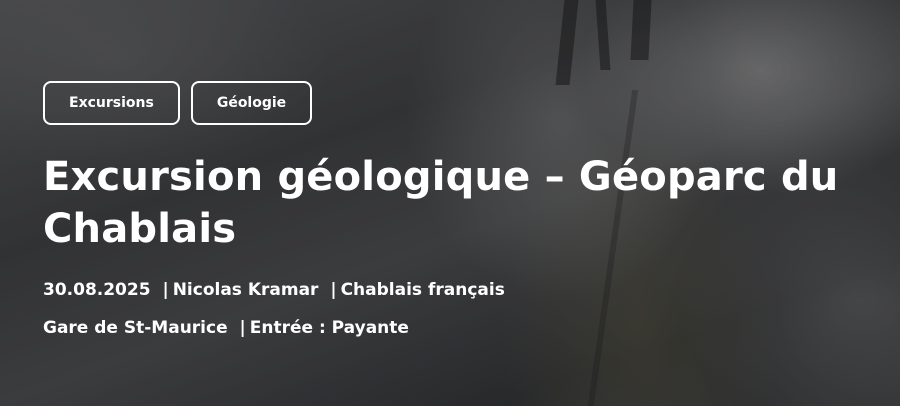 The image size is (900, 406). I want to click on event-region: Chablais français, so click(422, 290).